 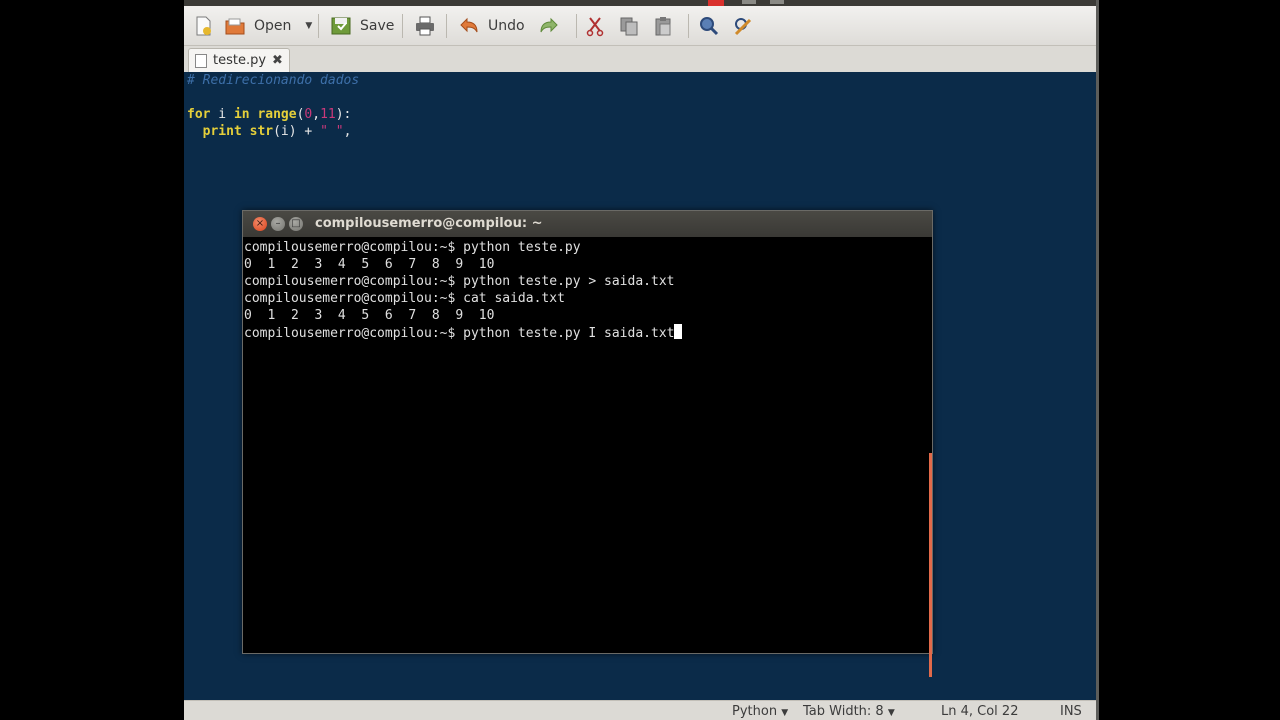 I want to click on terminal-title: compilousemerro@compilou: ~, so click(x=429, y=223).